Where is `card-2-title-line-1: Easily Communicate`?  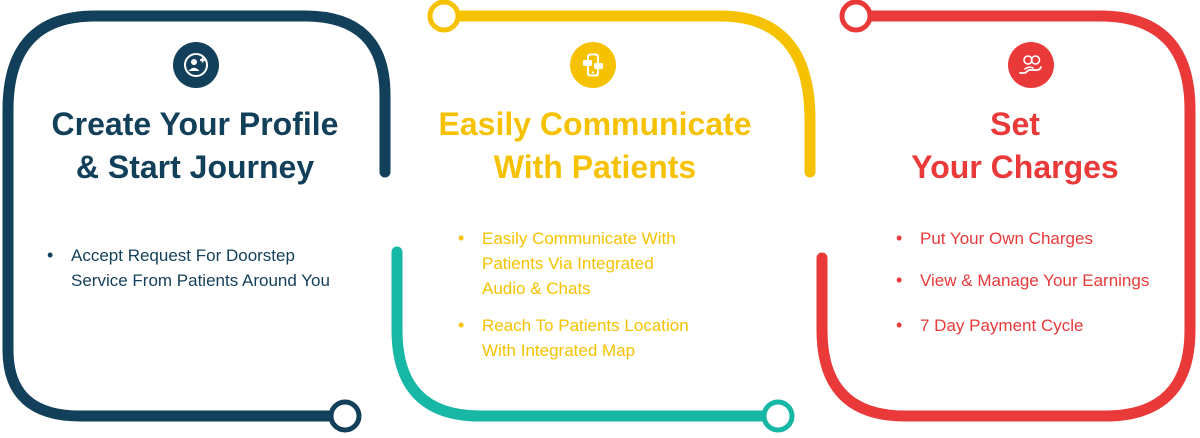
card-2-title-line-1: Easily Communicate is located at coordinates (595, 124).